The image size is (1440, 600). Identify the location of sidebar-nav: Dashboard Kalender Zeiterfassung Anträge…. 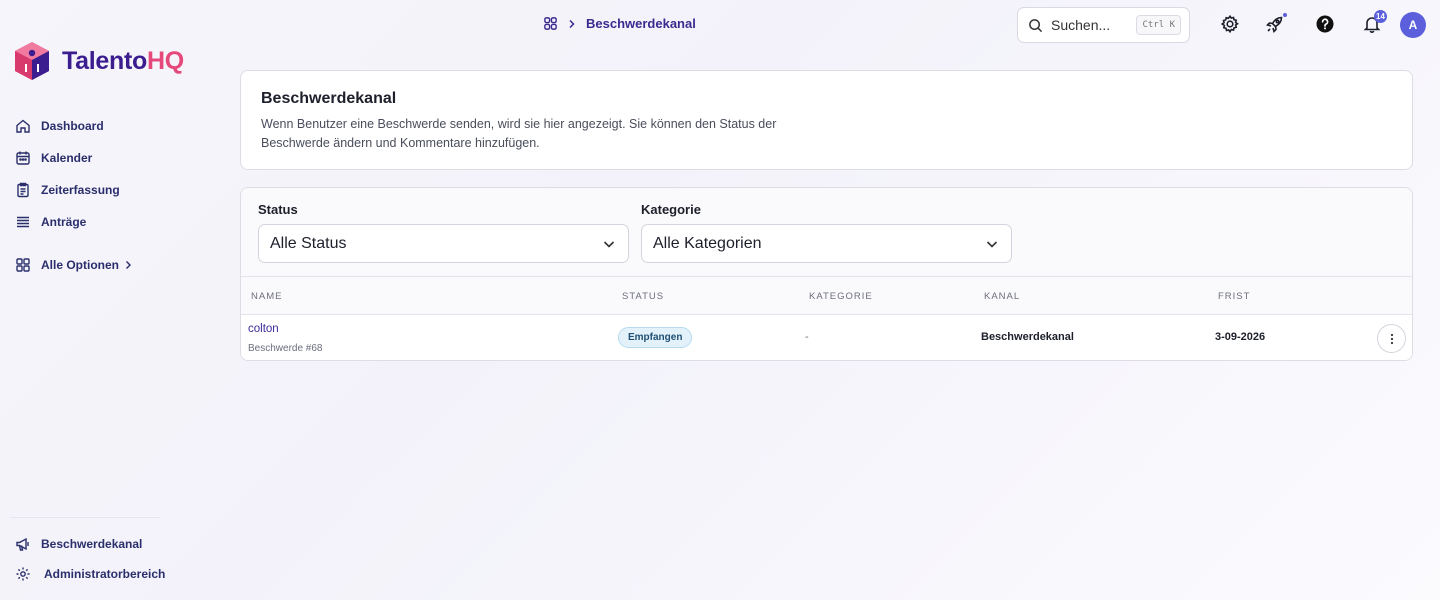
(110, 195).